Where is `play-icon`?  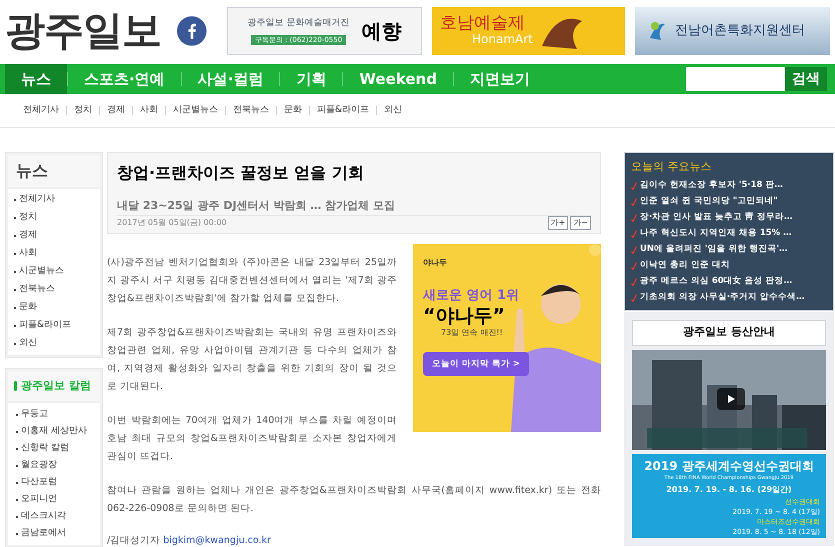
play-icon is located at coordinates (731, 399).